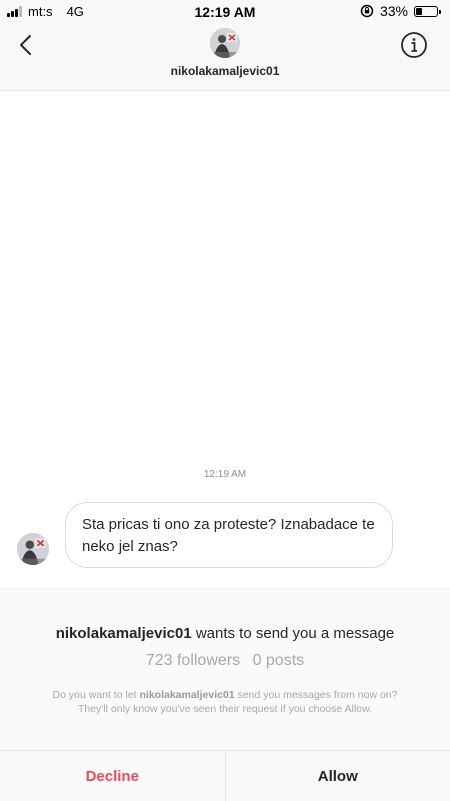 This screenshot has width=450, height=801. I want to click on header-username: nikolakamaljevic01, so click(225, 71).